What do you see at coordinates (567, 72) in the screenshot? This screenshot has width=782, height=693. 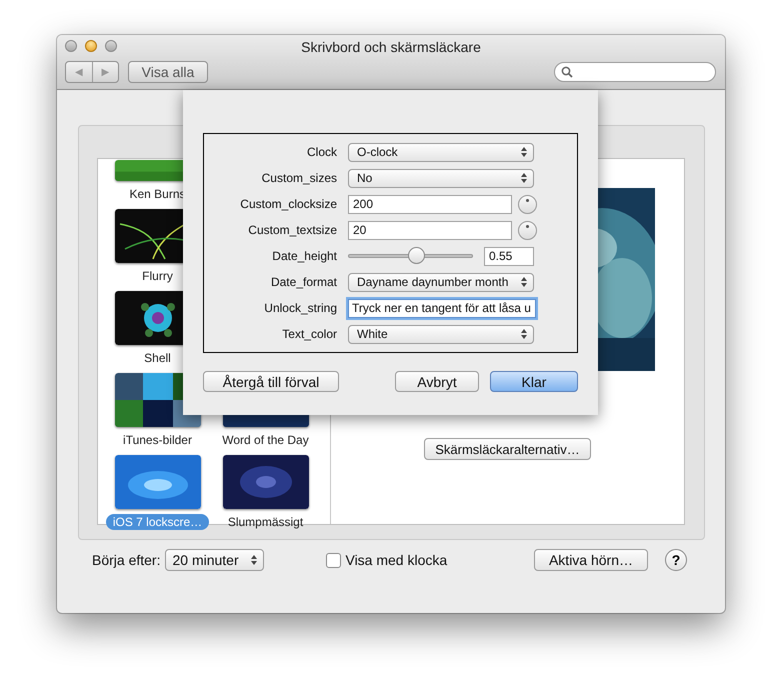 I see `search-icon` at bounding box center [567, 72].